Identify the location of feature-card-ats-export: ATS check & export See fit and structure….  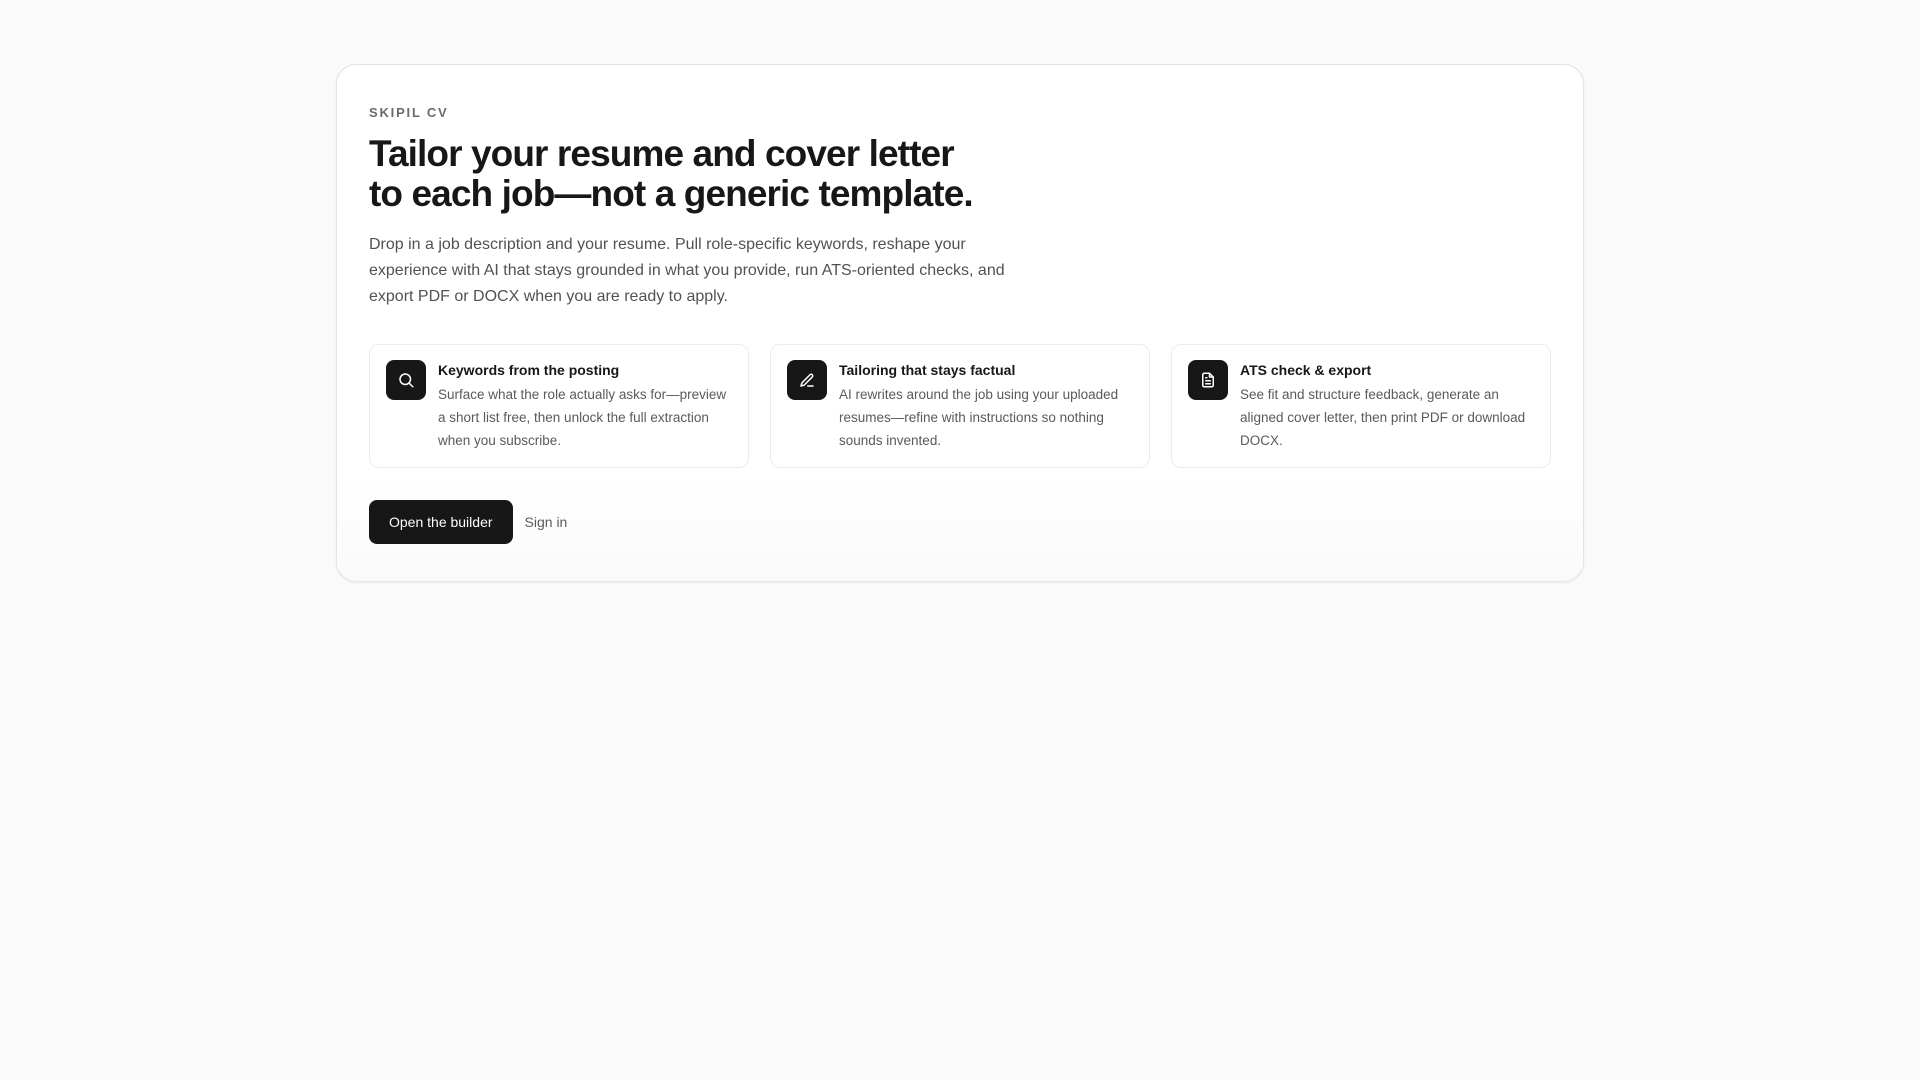
(1361, 406).